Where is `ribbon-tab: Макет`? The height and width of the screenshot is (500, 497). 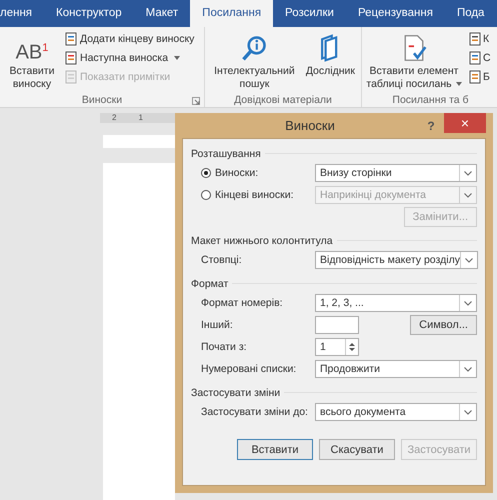 ribbon-tab: Макет is located at coordinates (162, 13).